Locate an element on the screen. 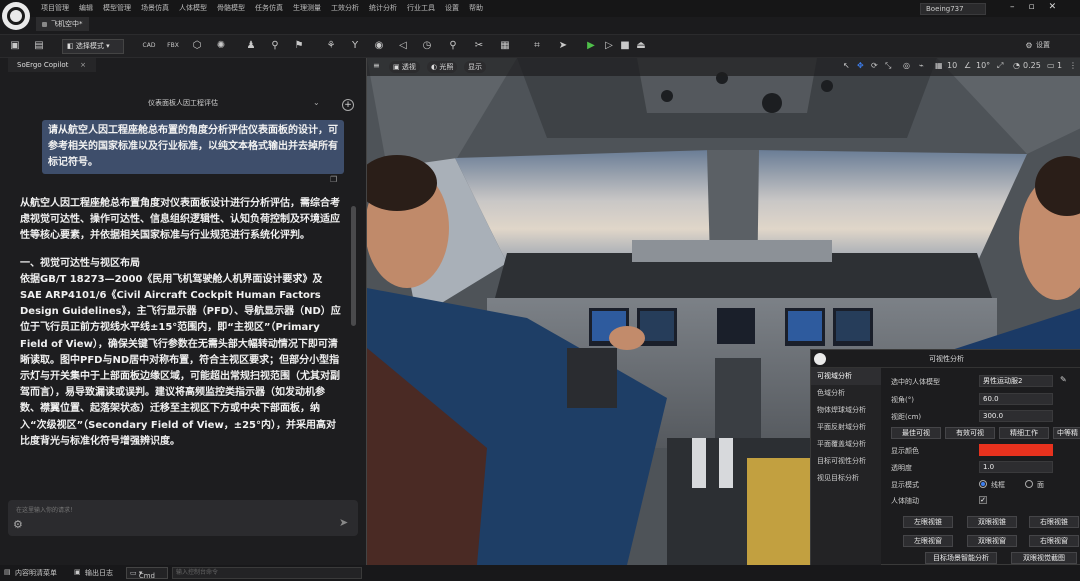  copilot-tab: SoErgo Copilot × is located at coordinates (52, 65).